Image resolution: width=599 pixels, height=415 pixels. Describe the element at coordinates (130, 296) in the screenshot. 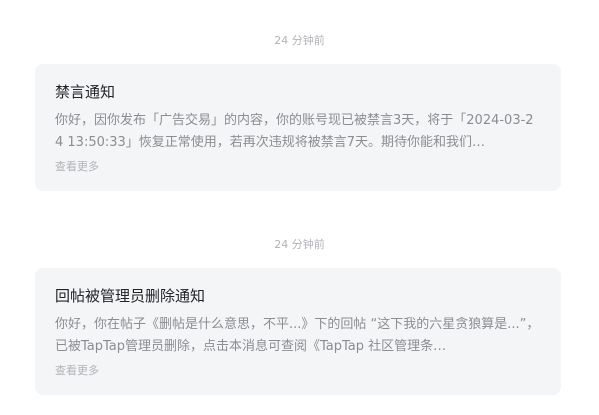

I see `notification-title: 回帖被管理员删除通知` at that location.